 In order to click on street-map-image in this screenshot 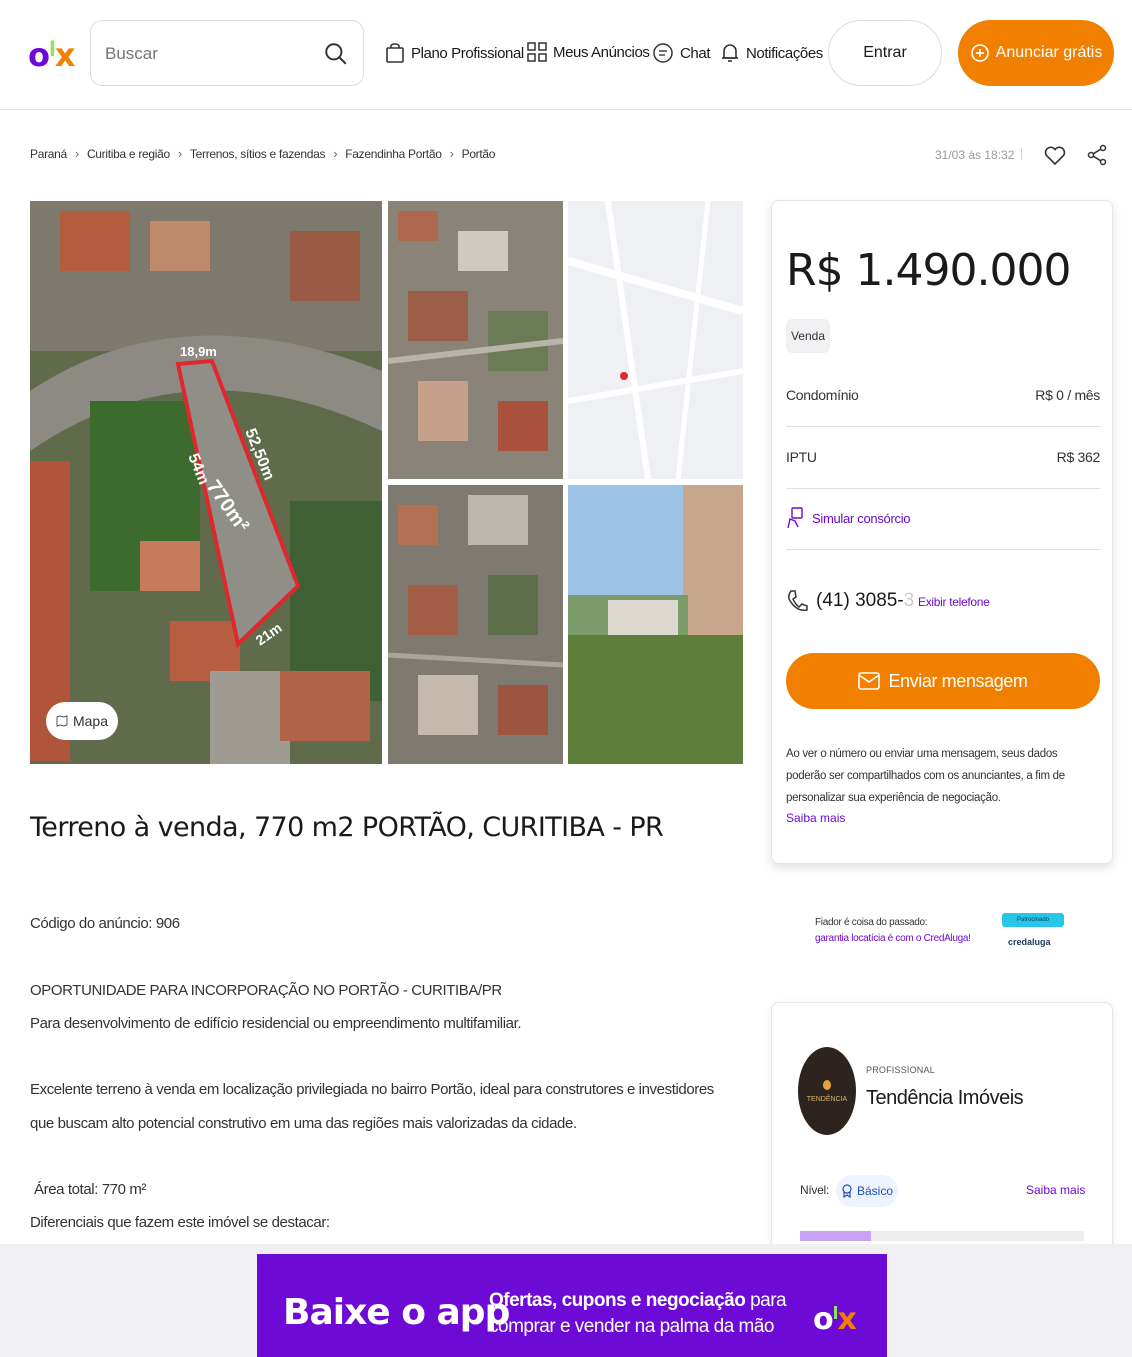, I will do `click(655, 340)`.